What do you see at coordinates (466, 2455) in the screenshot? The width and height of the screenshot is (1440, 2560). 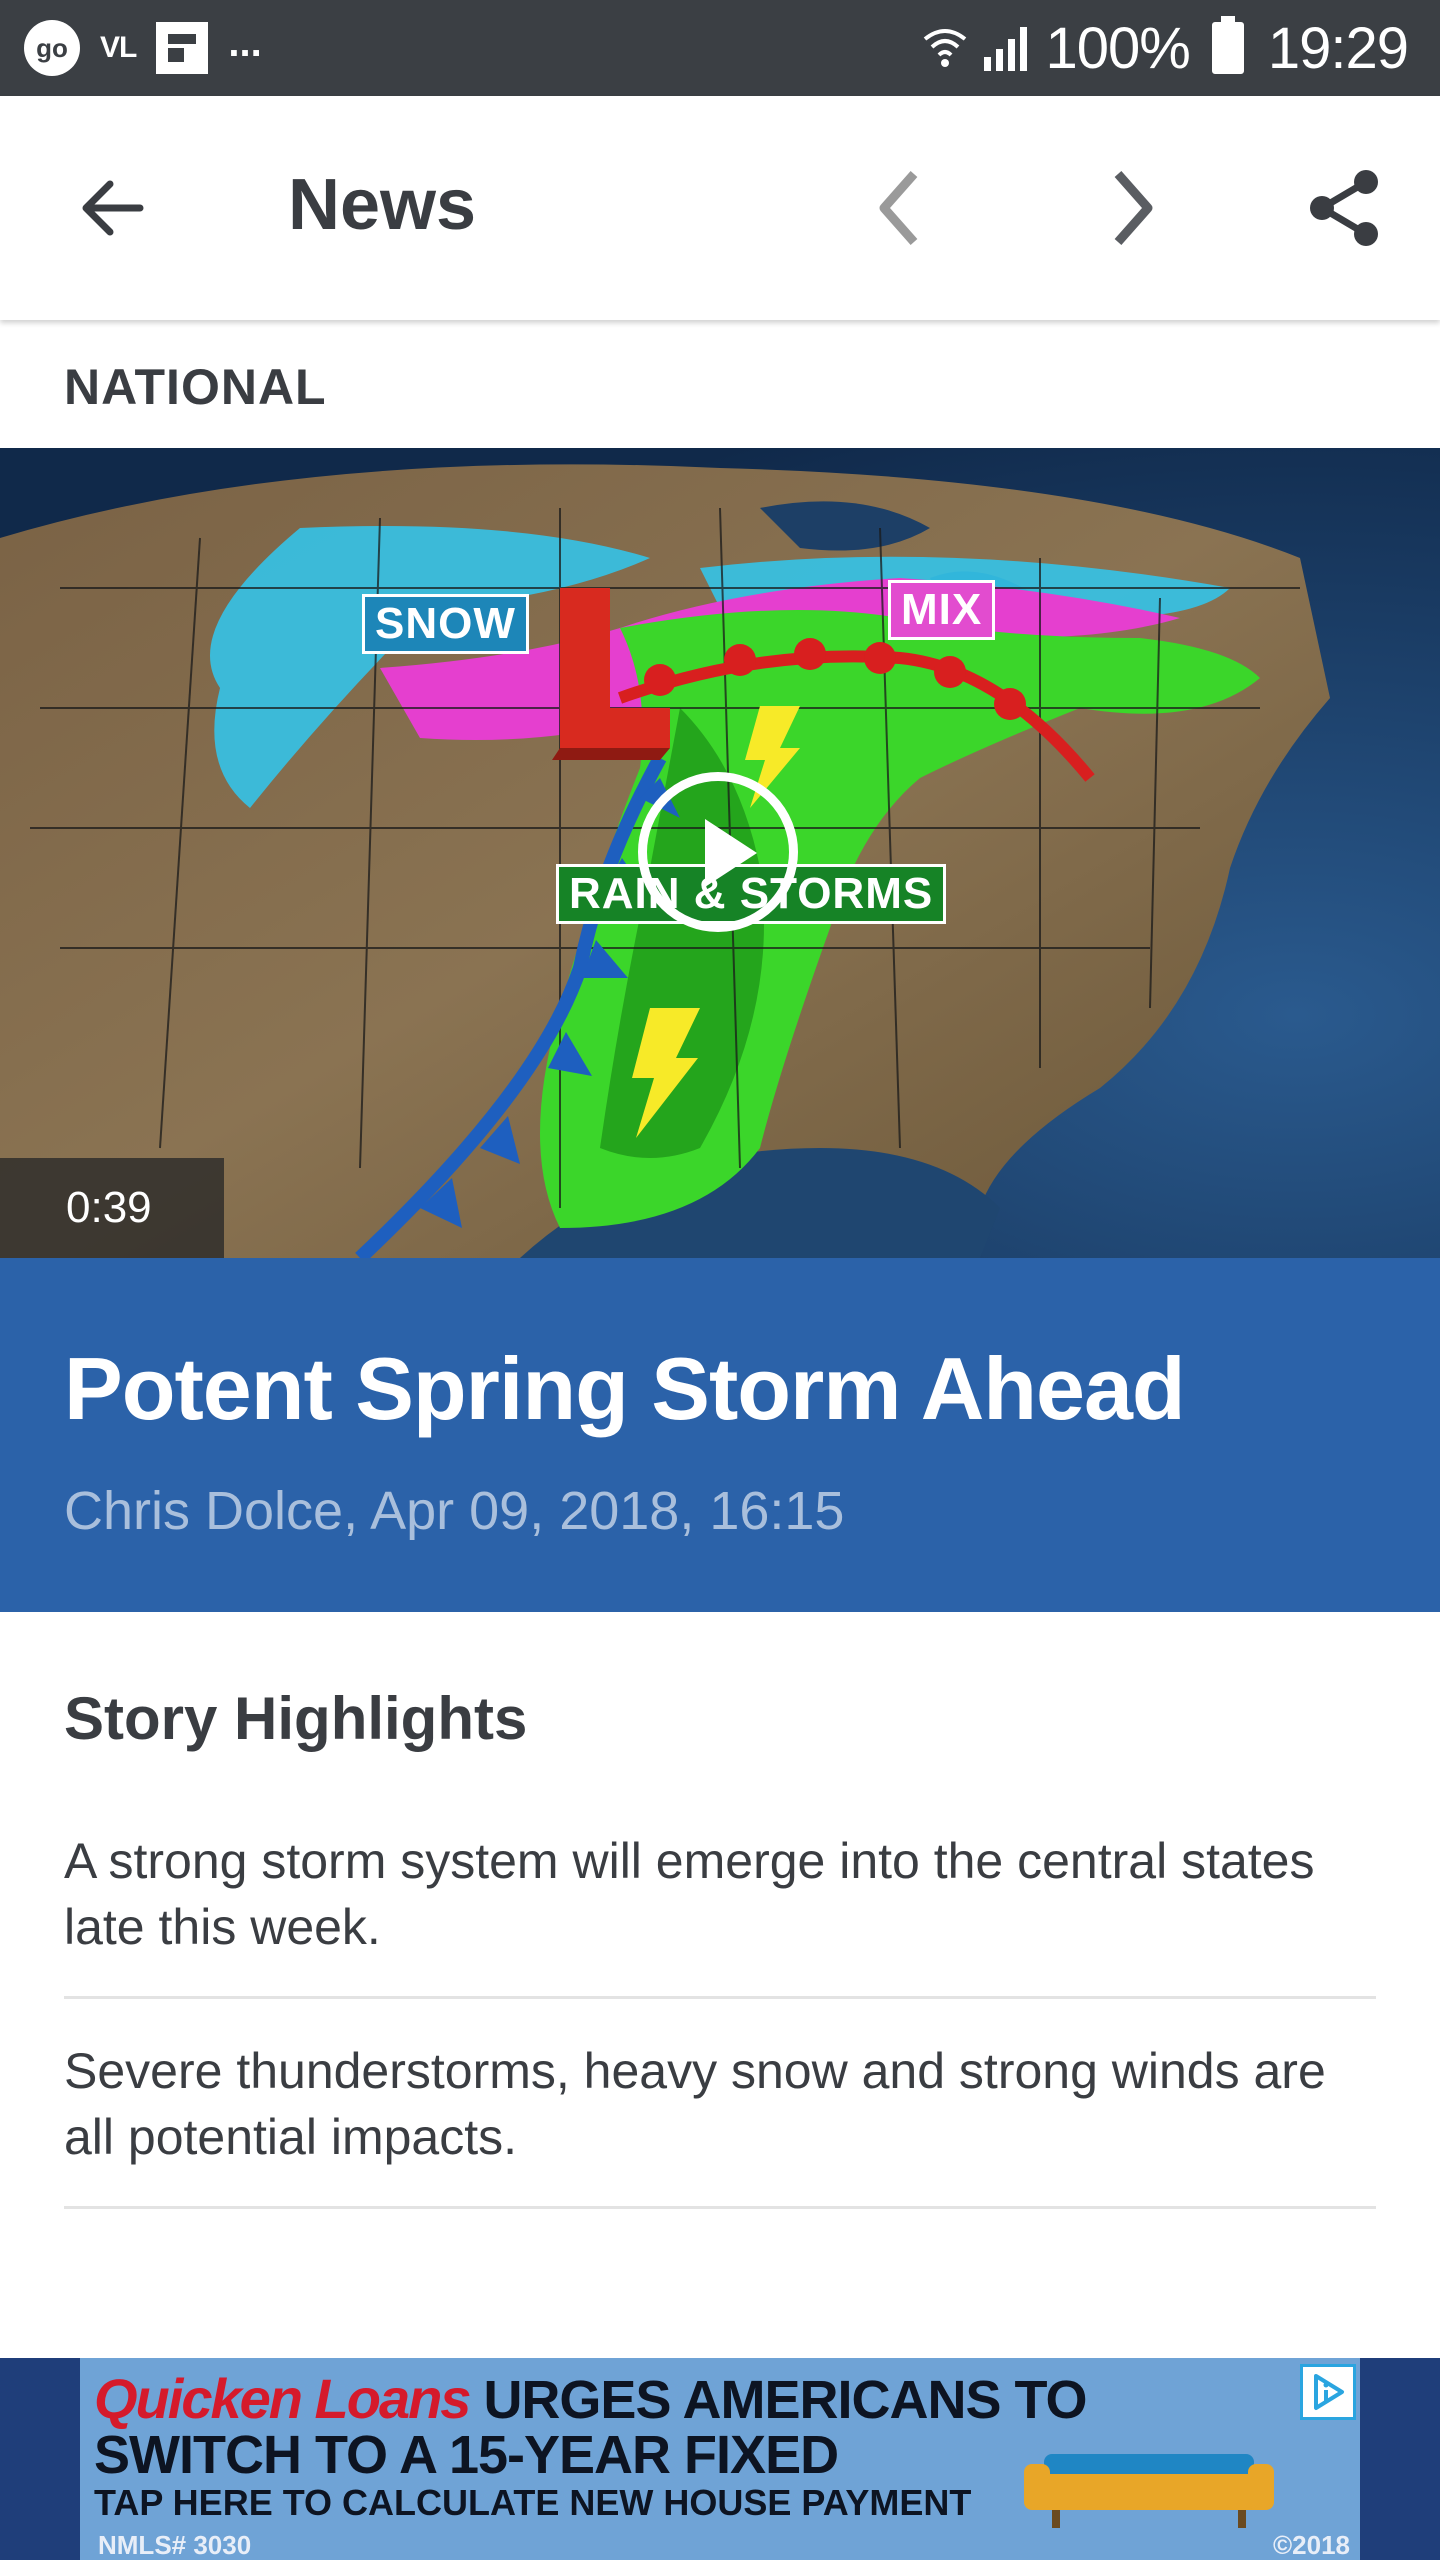 I see `ad-headline-2: SWITCH TO A 15-YEAR FIXED` at bounding box center [466, 2455].